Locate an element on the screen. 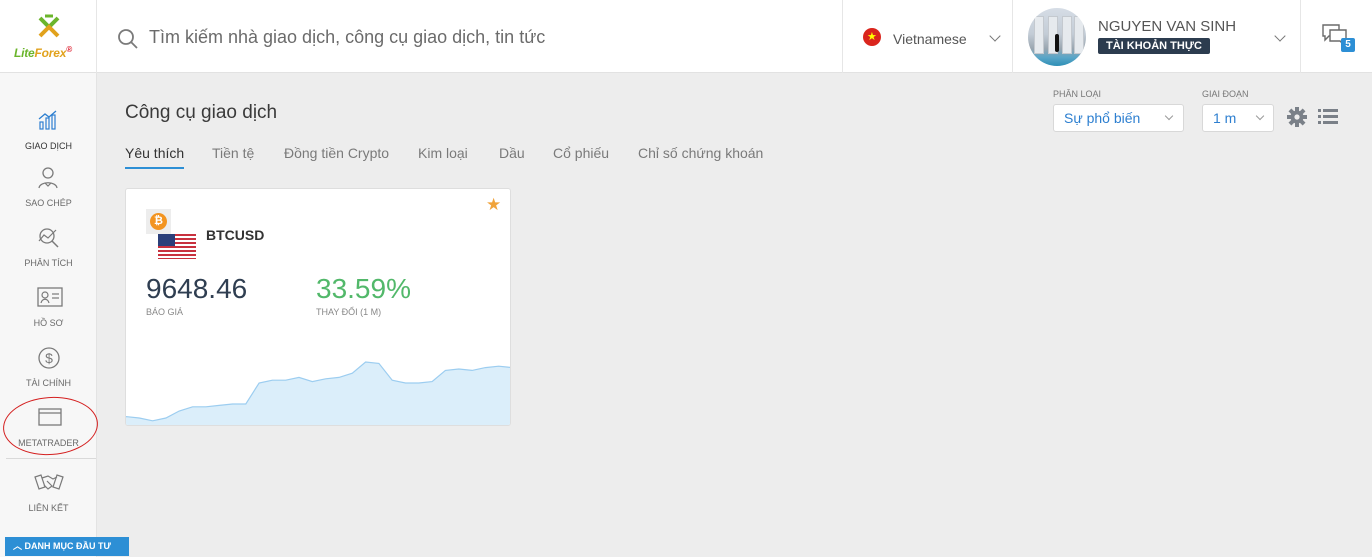  tab-oil: Dầu is located at coordinates (512, 157).